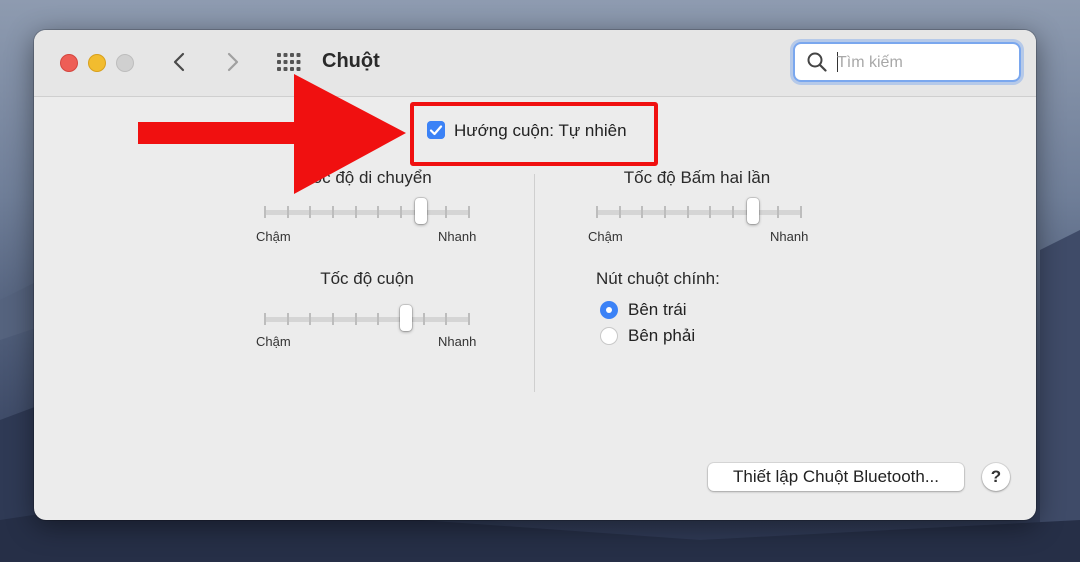 Image resolution: width=1080 pixels, height=562 pixels. What do you see at coordinates (457, 236) in the screenshot?
I see `tracking-speed-max-label: Nhanh` at bounding box center [457, 236].